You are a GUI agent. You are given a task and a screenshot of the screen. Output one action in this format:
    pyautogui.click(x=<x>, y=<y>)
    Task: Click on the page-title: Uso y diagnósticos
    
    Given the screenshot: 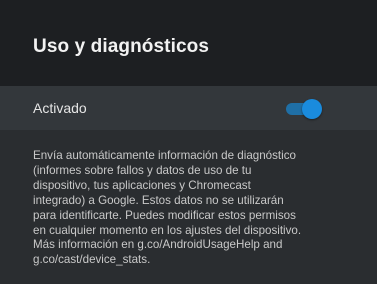 What is the action you would take?
    pyautogui.click(x=121, y=46)
    